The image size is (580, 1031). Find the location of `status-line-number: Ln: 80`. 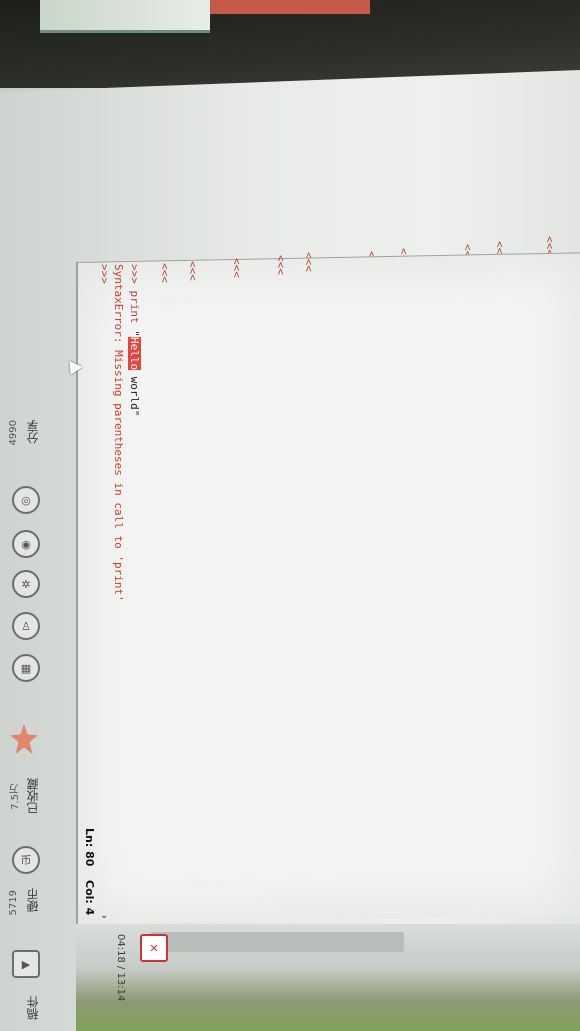

status-line-number: Ln: 80 is located at coordinates (89, 847).